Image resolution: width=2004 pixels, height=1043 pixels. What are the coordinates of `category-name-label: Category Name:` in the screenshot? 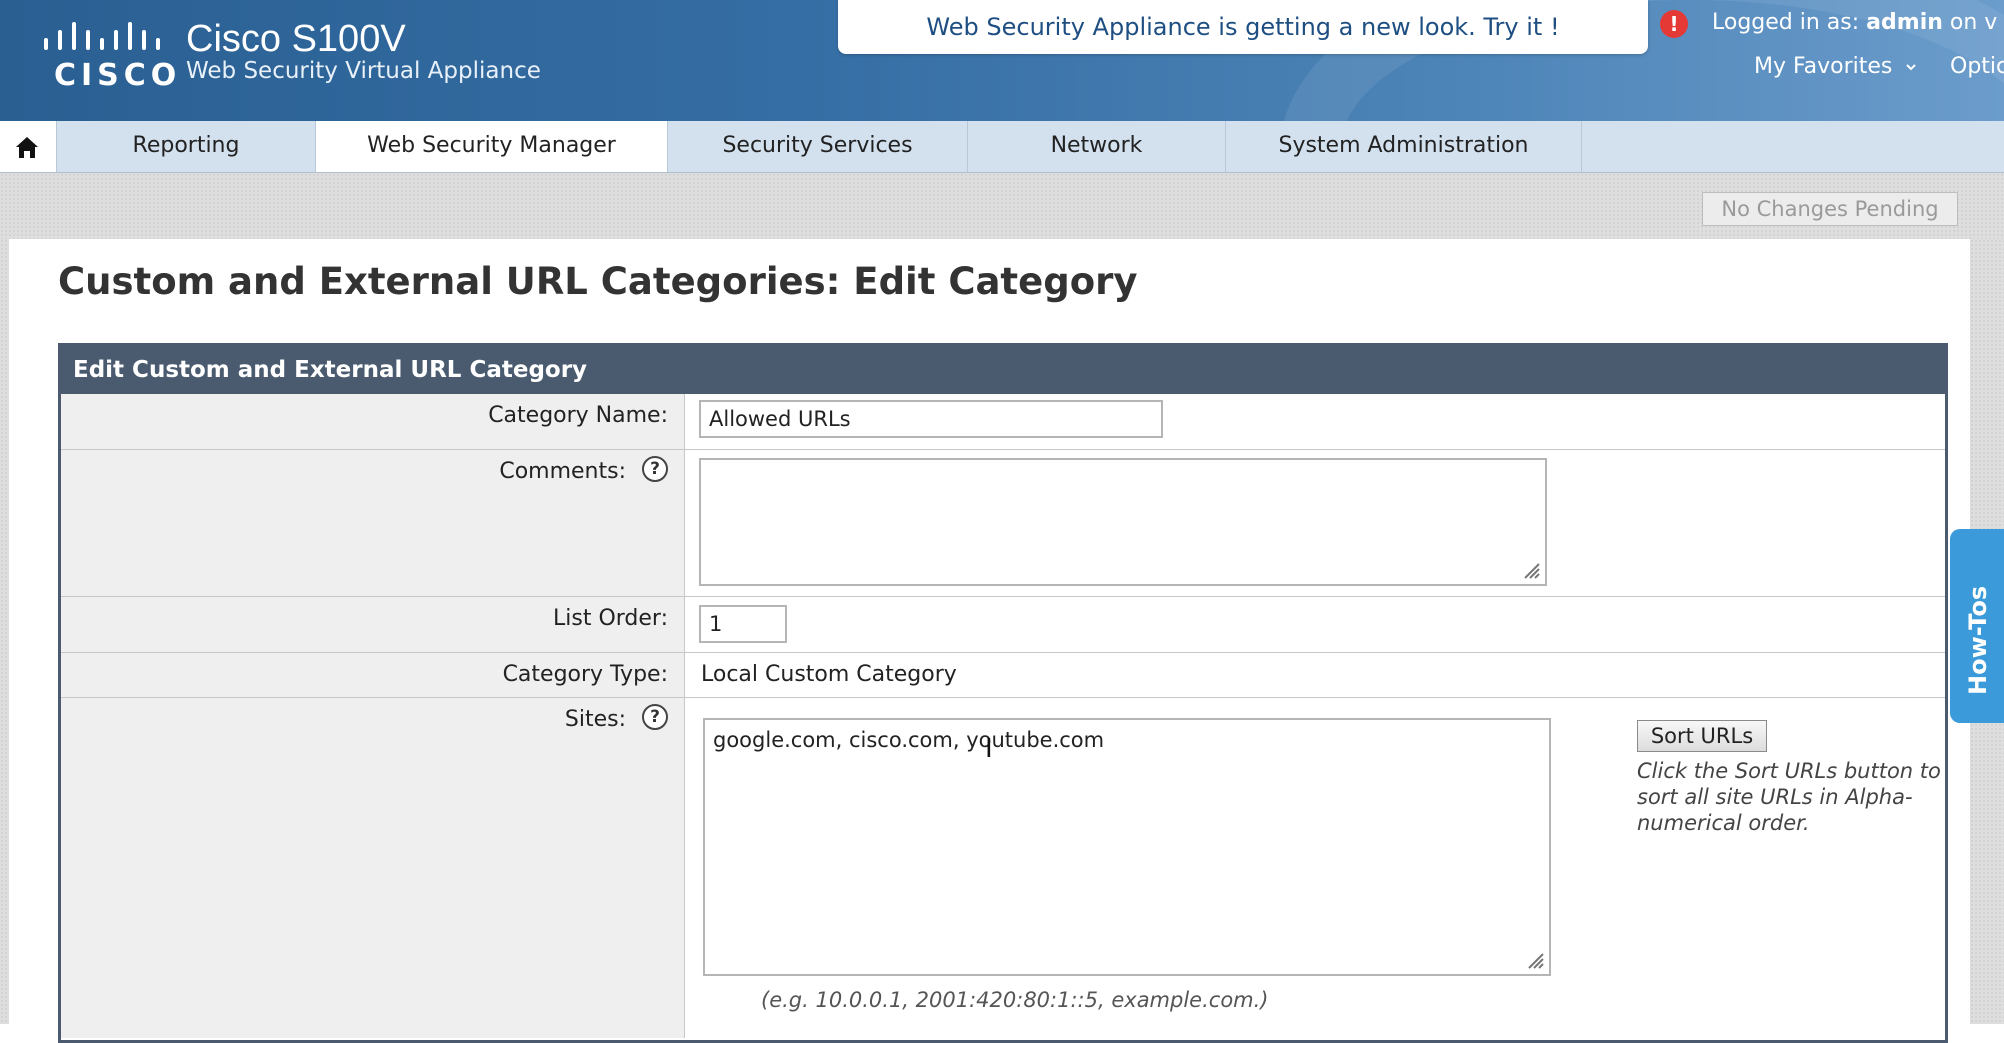 It's located at (578, 415).